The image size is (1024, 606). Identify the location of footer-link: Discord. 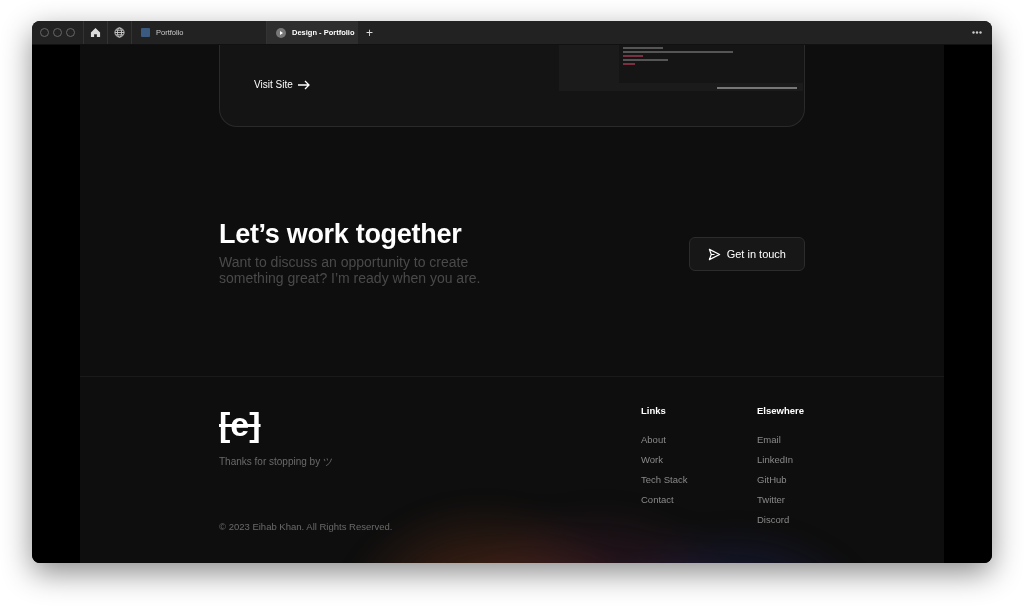
(788, 524).